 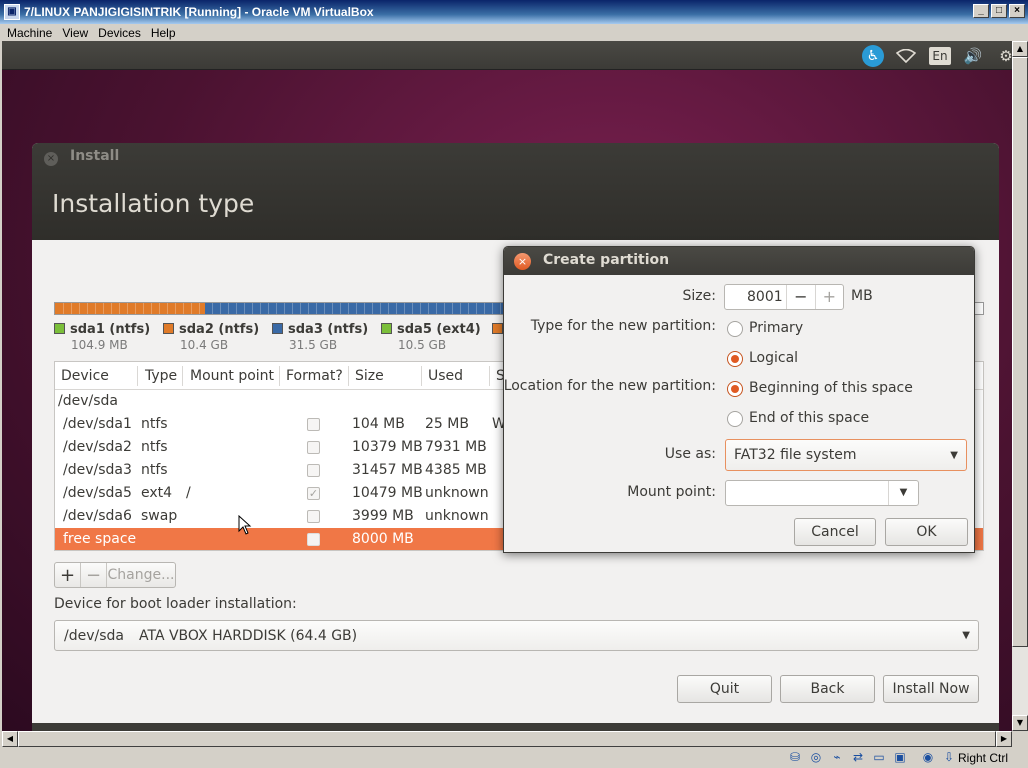 What do you see at coordinates (163, 33) in the screenshot?
I see `menu-help: Help` at bounding box center [163, 33].